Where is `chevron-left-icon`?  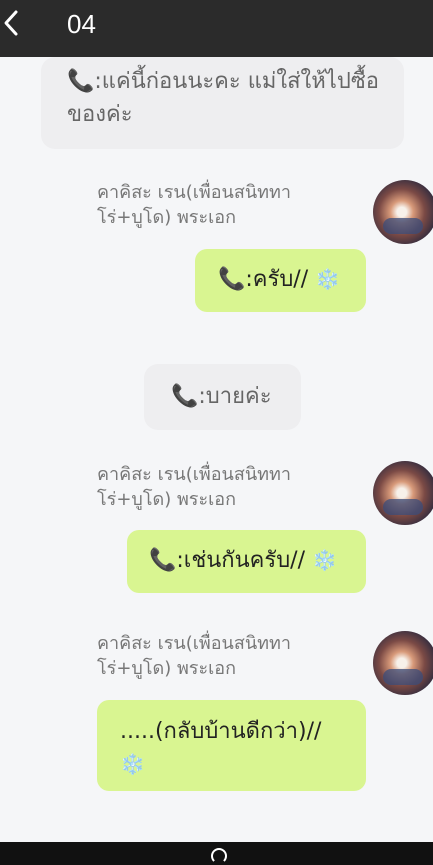 chevron-left-icon is located at coordinates (11, 23).